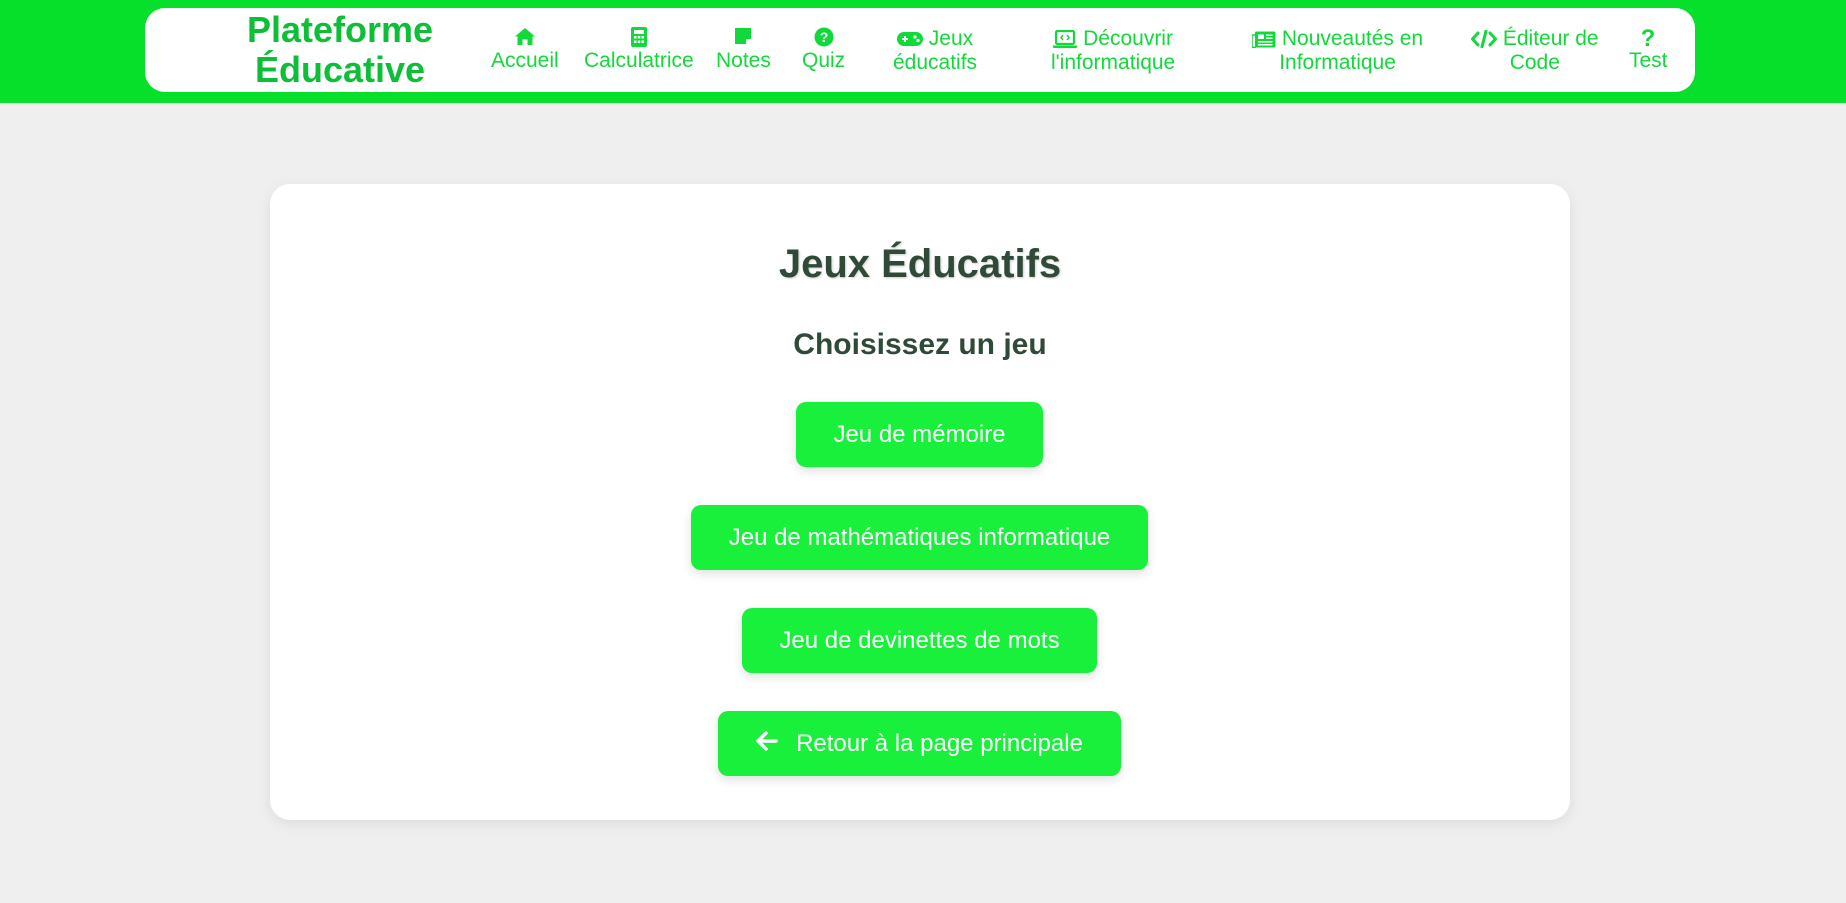 This screenshot has width=1846, height=903. What do you see at coordinates (1484, 39) in the screenshot?
I see `code-icon` at bounding box center [1484, 39].